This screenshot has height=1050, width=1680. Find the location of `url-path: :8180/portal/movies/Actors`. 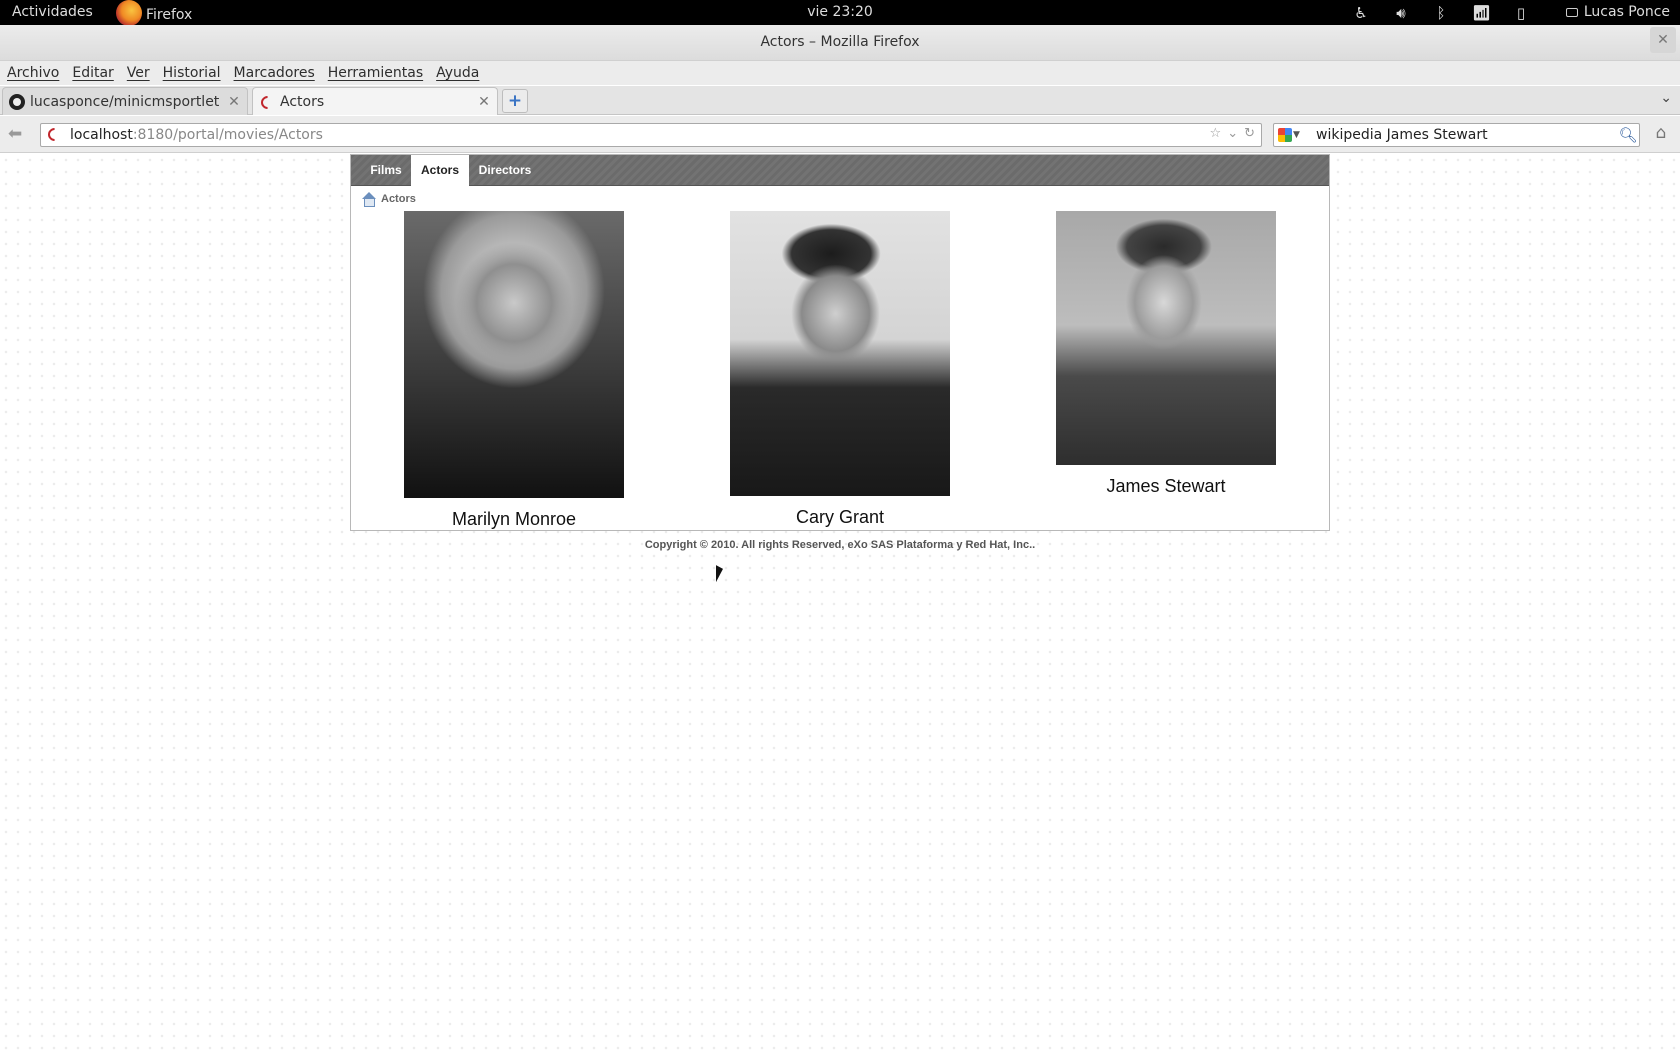

url-path: :8180/portal/movies/Actors is located at coordinates (227, 135).